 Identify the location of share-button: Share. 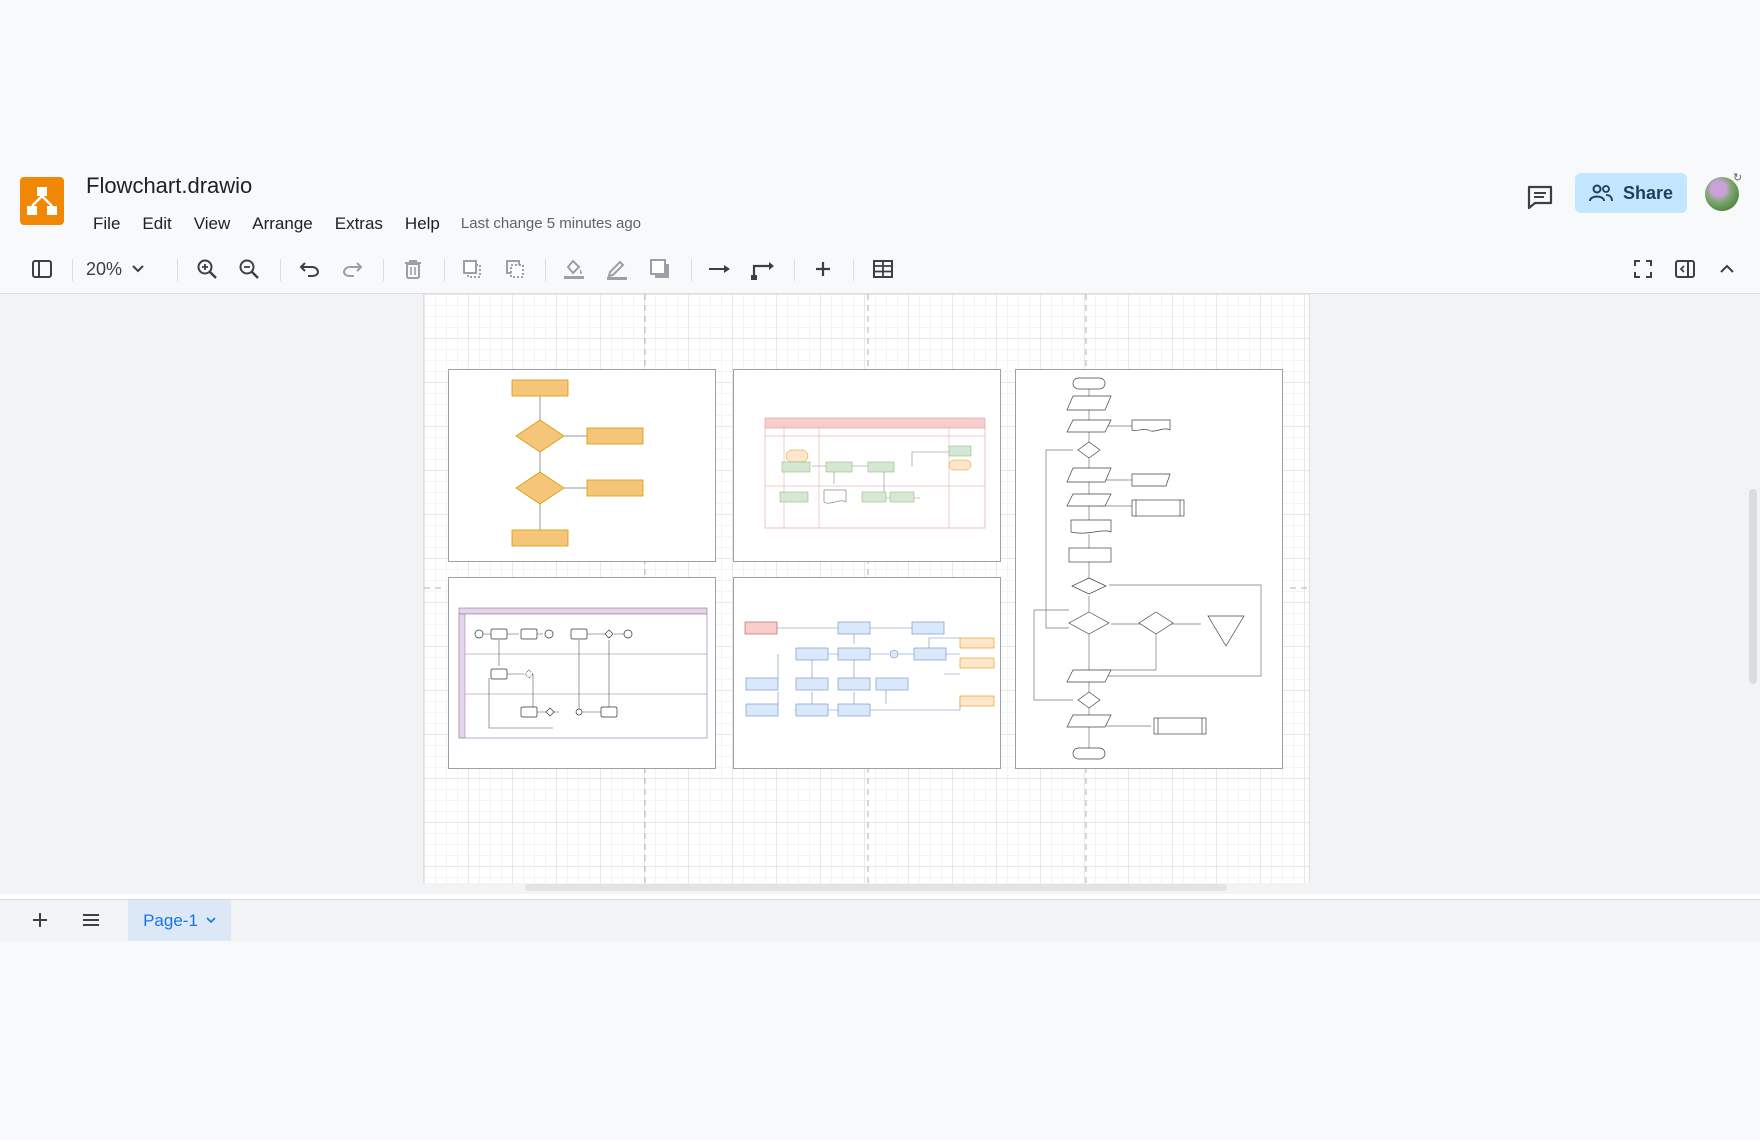
(1631, 193).